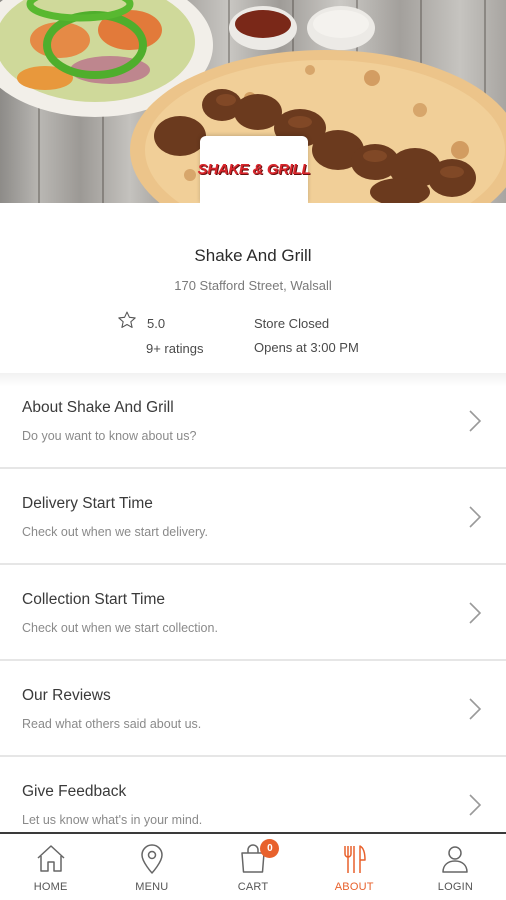 This screenshot has width=506, height=900. I want to click on nav-login: LOGIN, so click(455, 867).